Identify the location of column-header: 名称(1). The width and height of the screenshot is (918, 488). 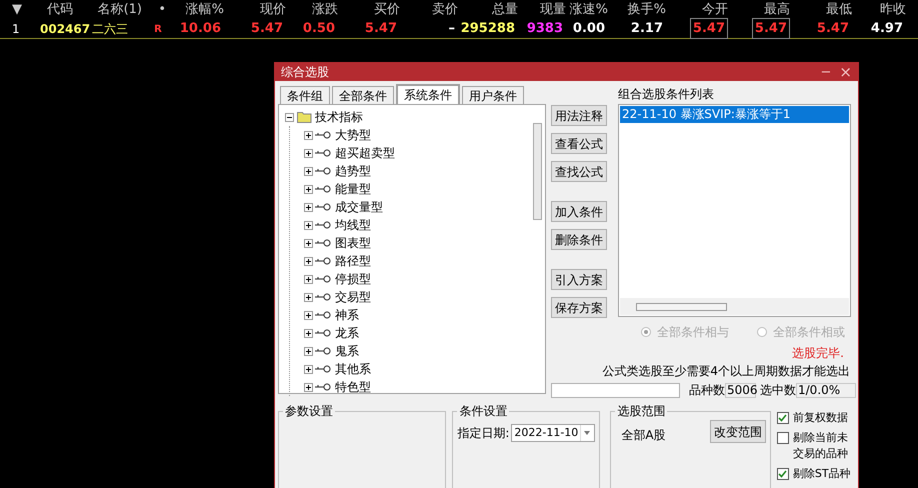
(120, 10).